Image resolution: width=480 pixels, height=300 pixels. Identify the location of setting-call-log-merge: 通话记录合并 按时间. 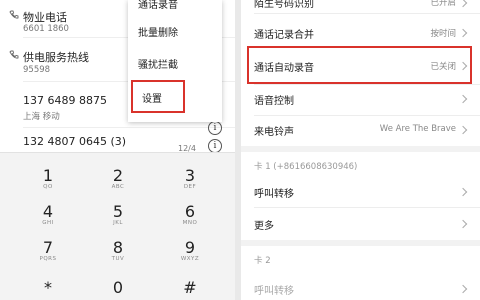
(360, 32).